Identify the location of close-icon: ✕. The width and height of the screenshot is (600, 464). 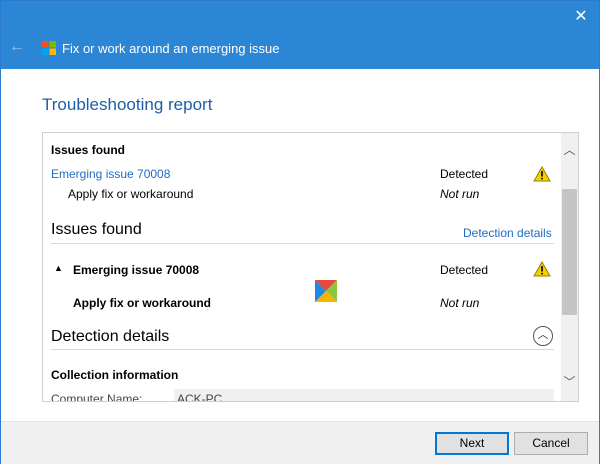
(581, 16).